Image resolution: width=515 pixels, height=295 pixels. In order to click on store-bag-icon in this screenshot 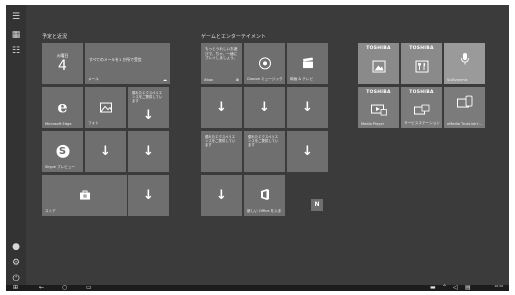, I will do `click(85, 194)`.